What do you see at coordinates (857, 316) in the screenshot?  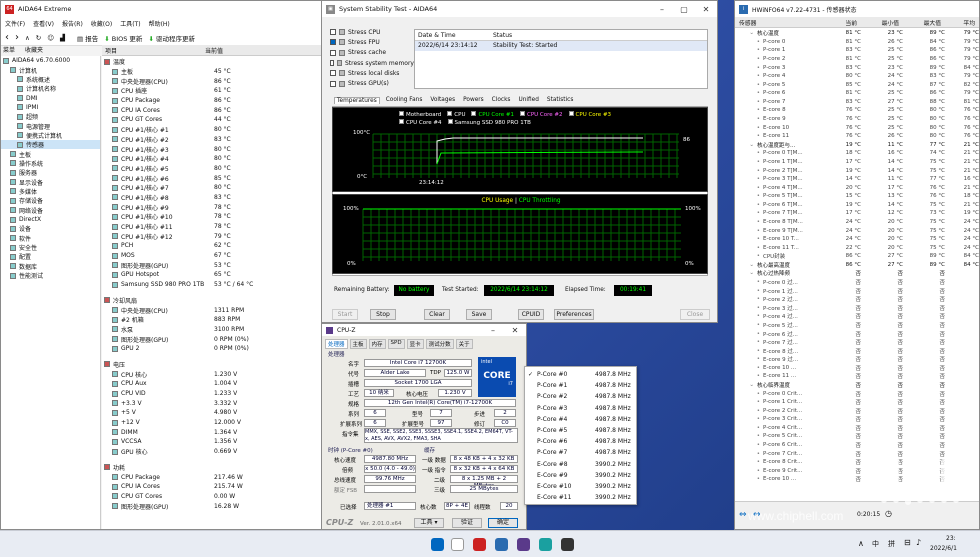 I see `hwinfo-row: • P-core 4 过... 否 否 否` at bounding box center [857, 316].